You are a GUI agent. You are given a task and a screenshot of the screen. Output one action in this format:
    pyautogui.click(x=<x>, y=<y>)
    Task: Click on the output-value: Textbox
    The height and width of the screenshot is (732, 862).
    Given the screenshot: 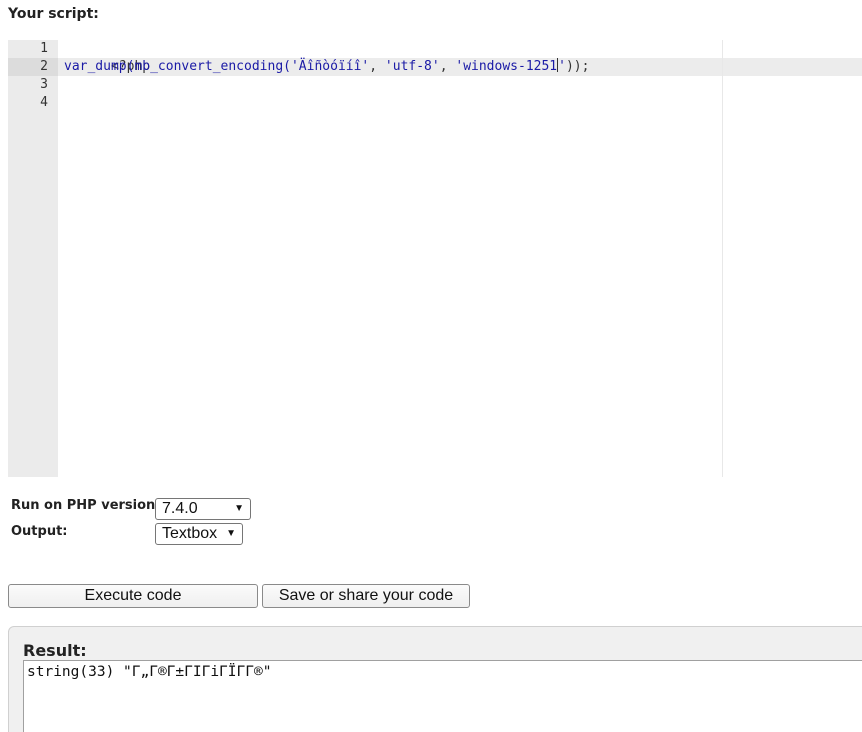 What is the action you would take?
    pyautogui.click(x=190, y=533)
    